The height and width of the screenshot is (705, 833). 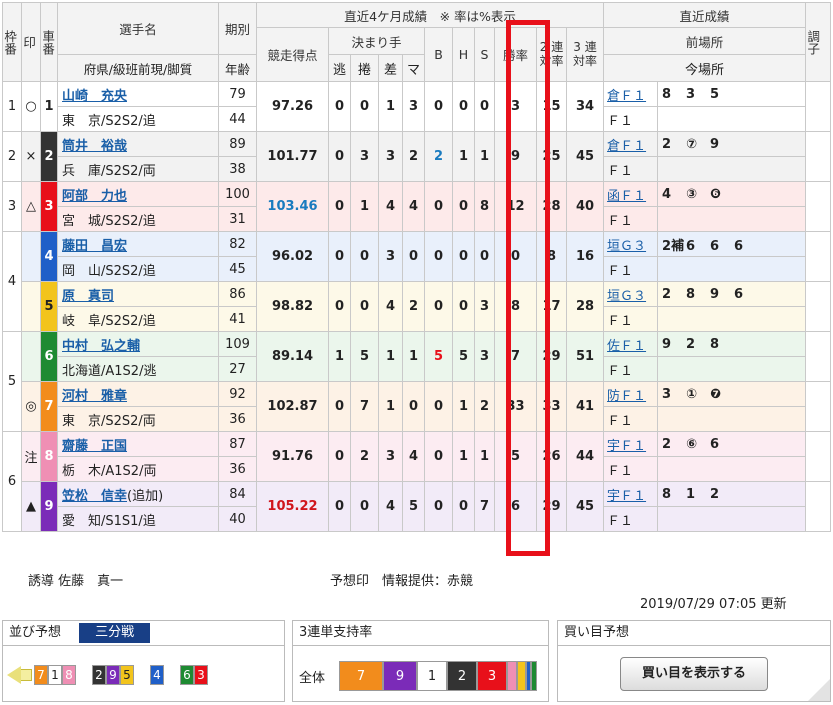 I want to click on header-age: 年齢, so click(x=237, y=68).